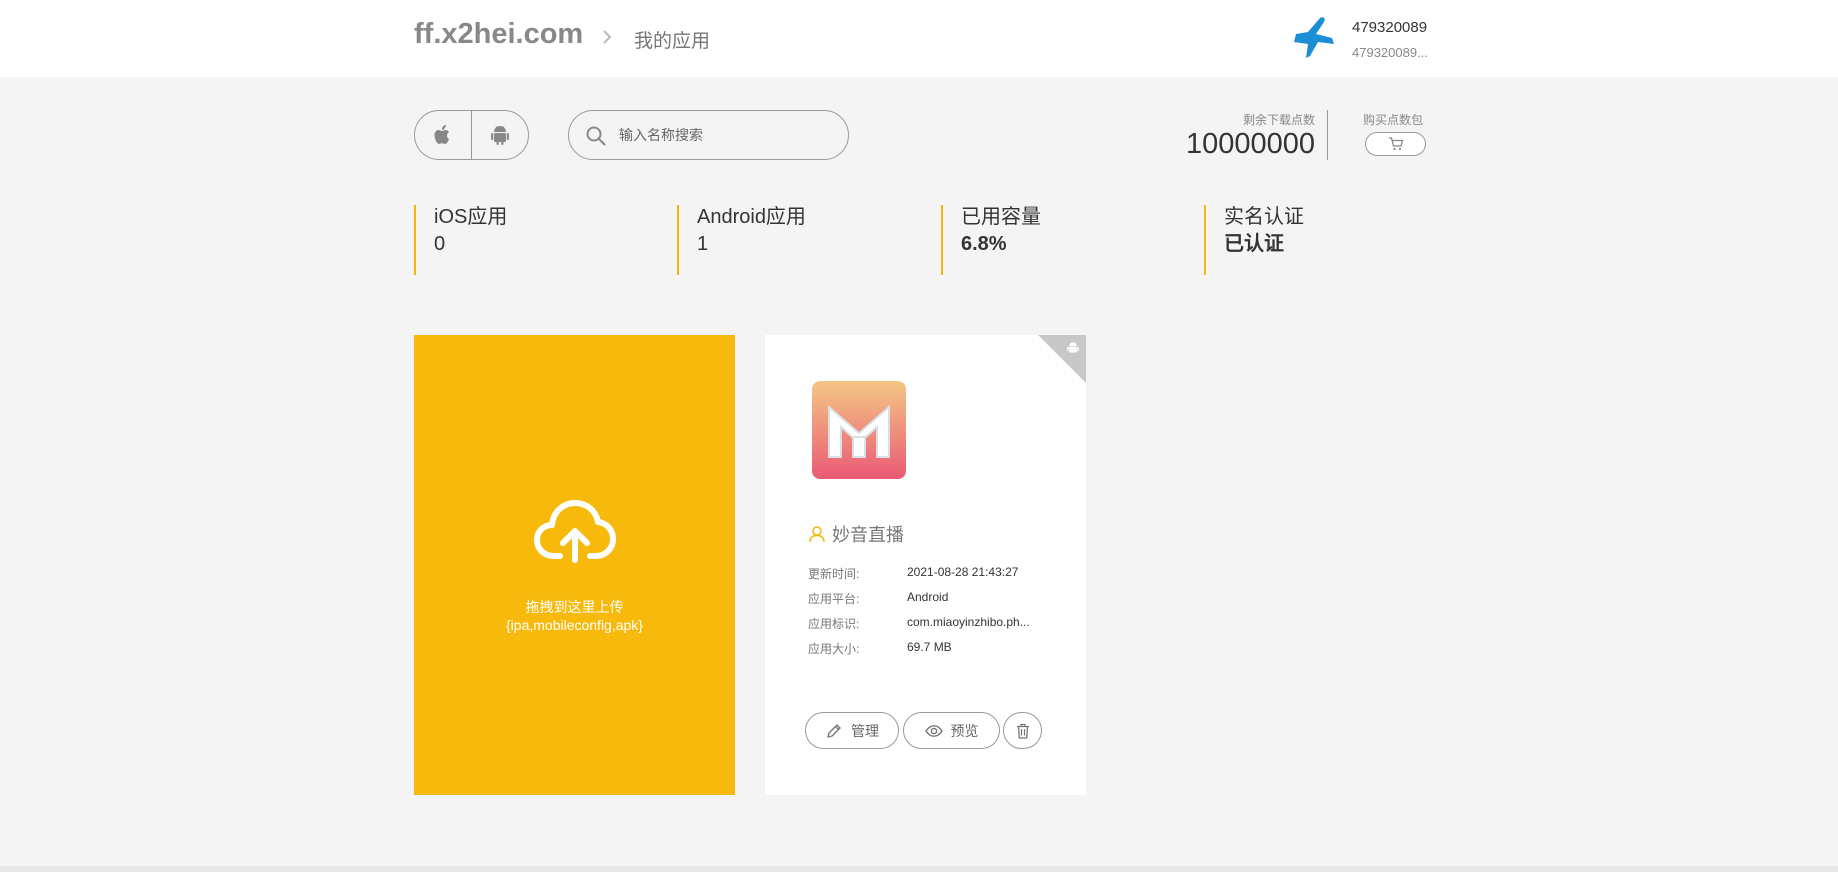  I want to click on delete-button, so click(1022, 730).